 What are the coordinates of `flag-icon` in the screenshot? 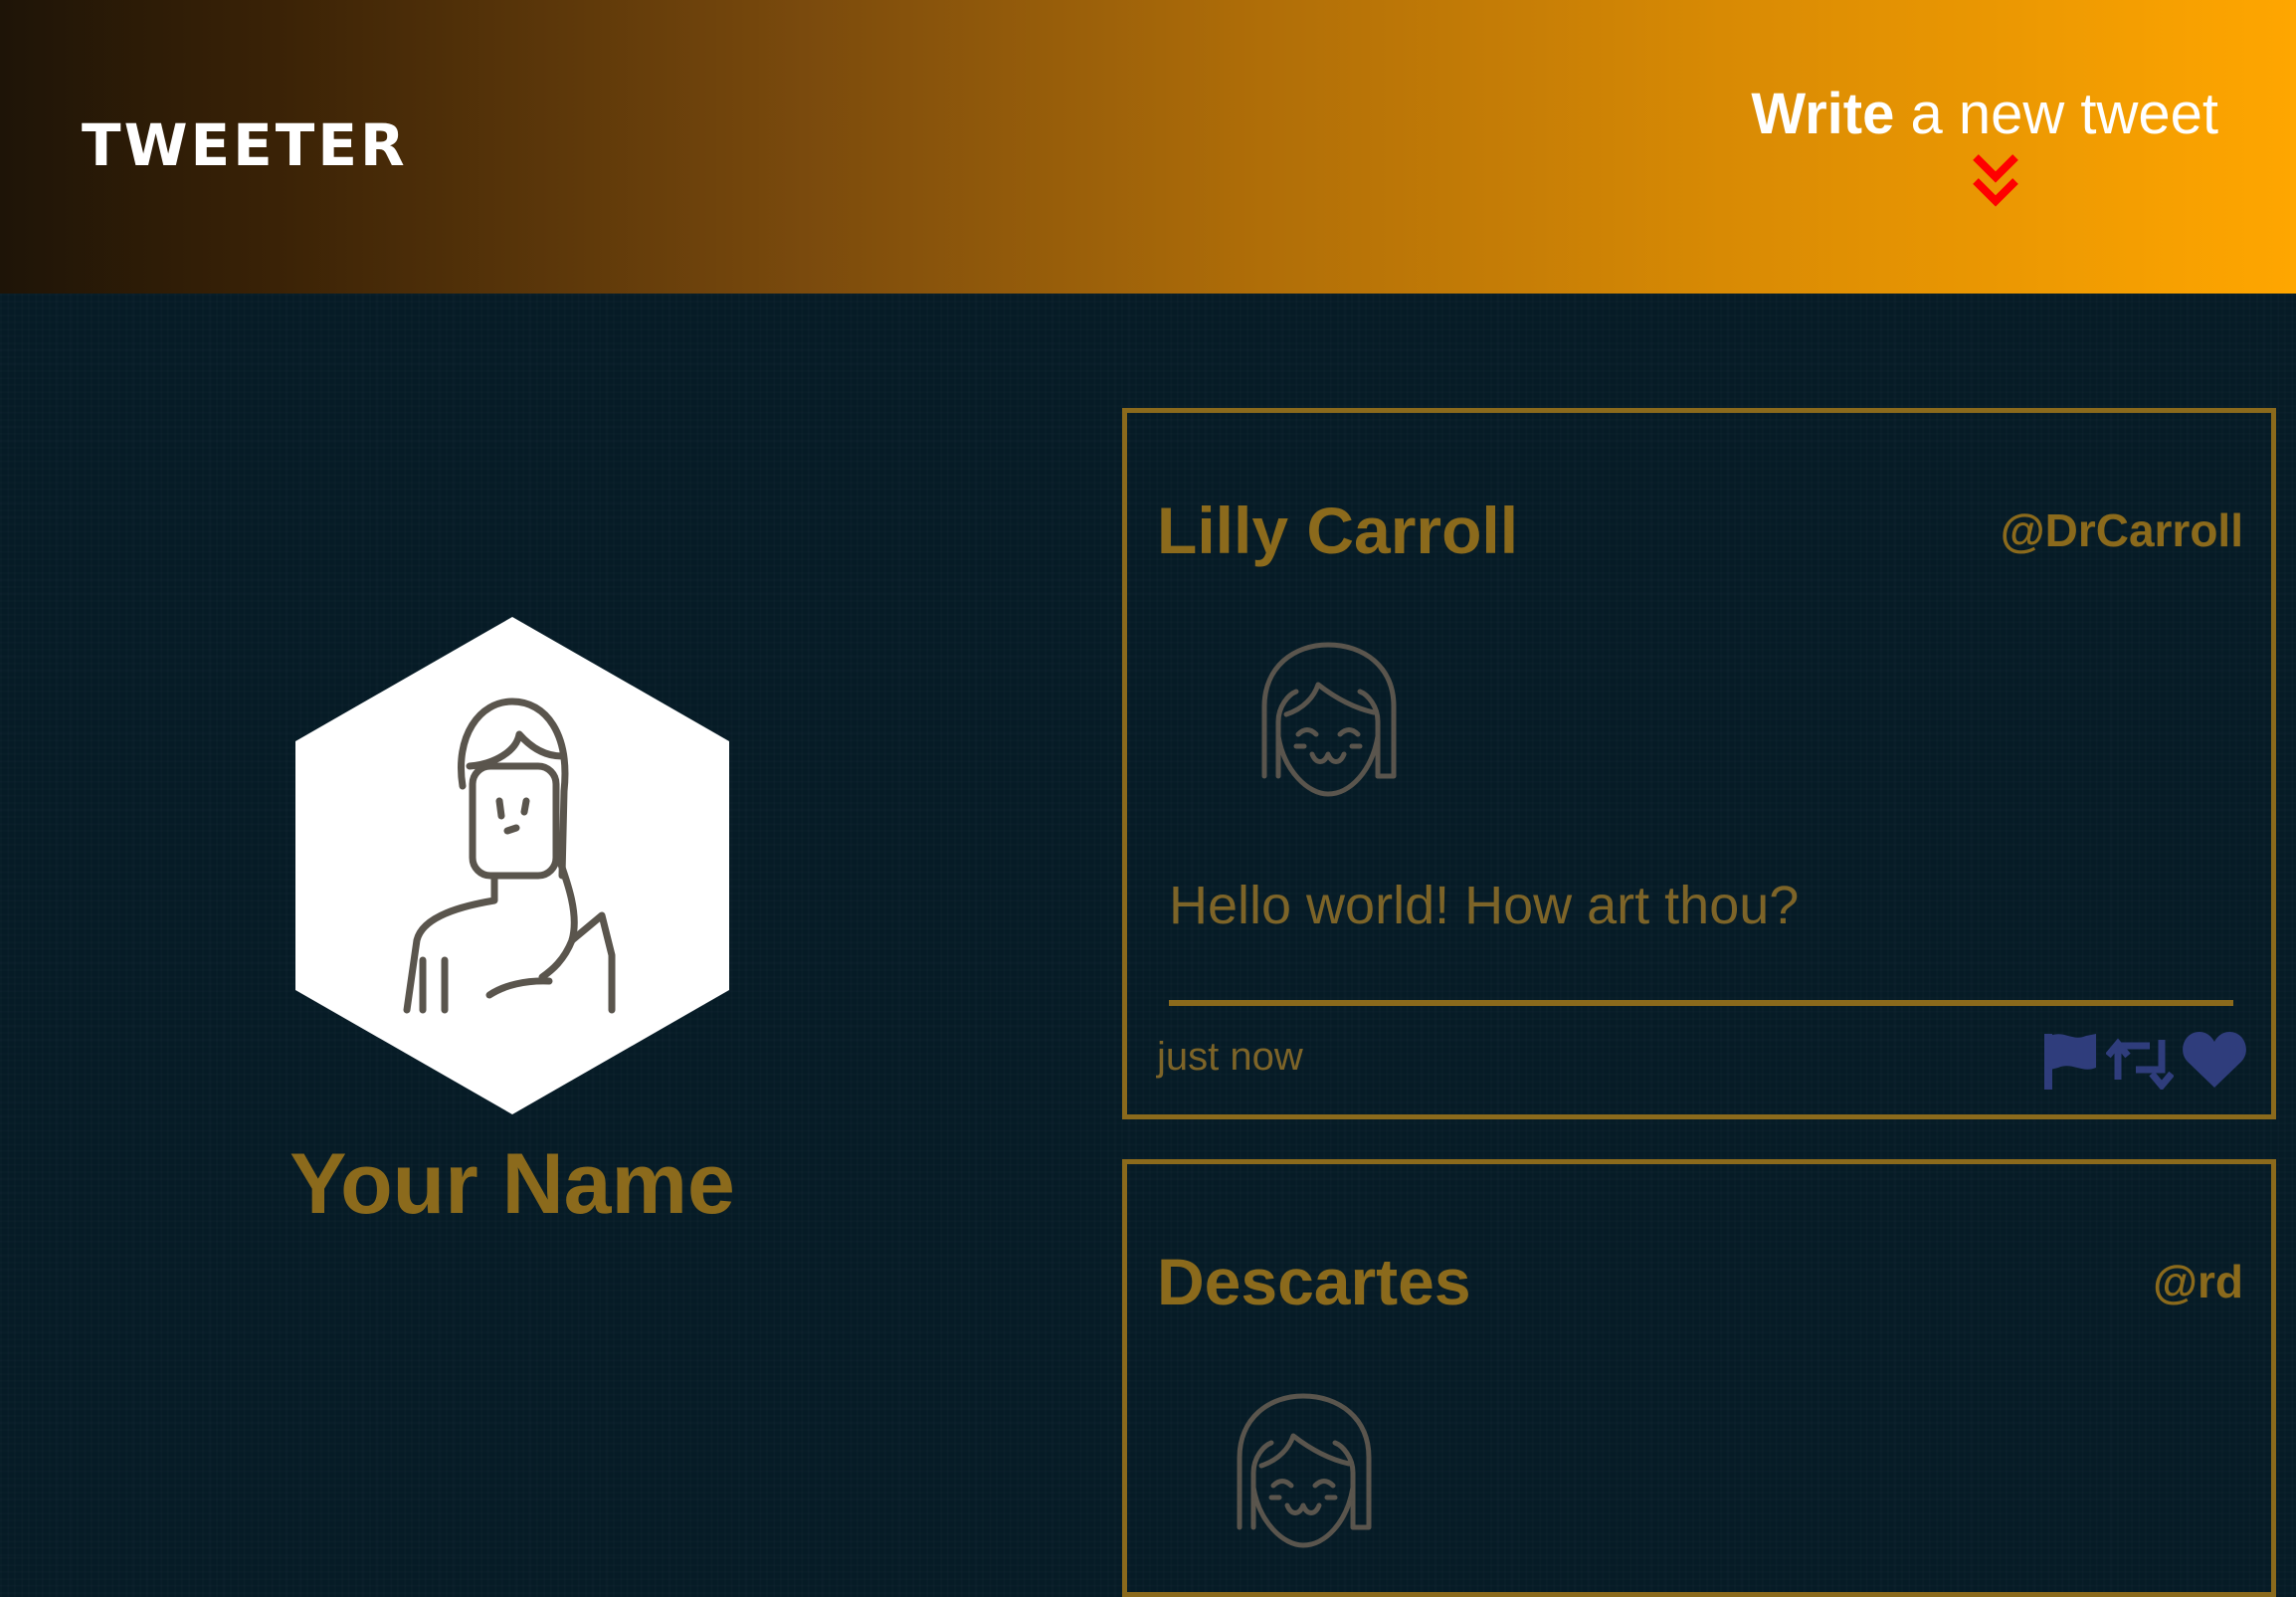 It's located at (2070, 1060).